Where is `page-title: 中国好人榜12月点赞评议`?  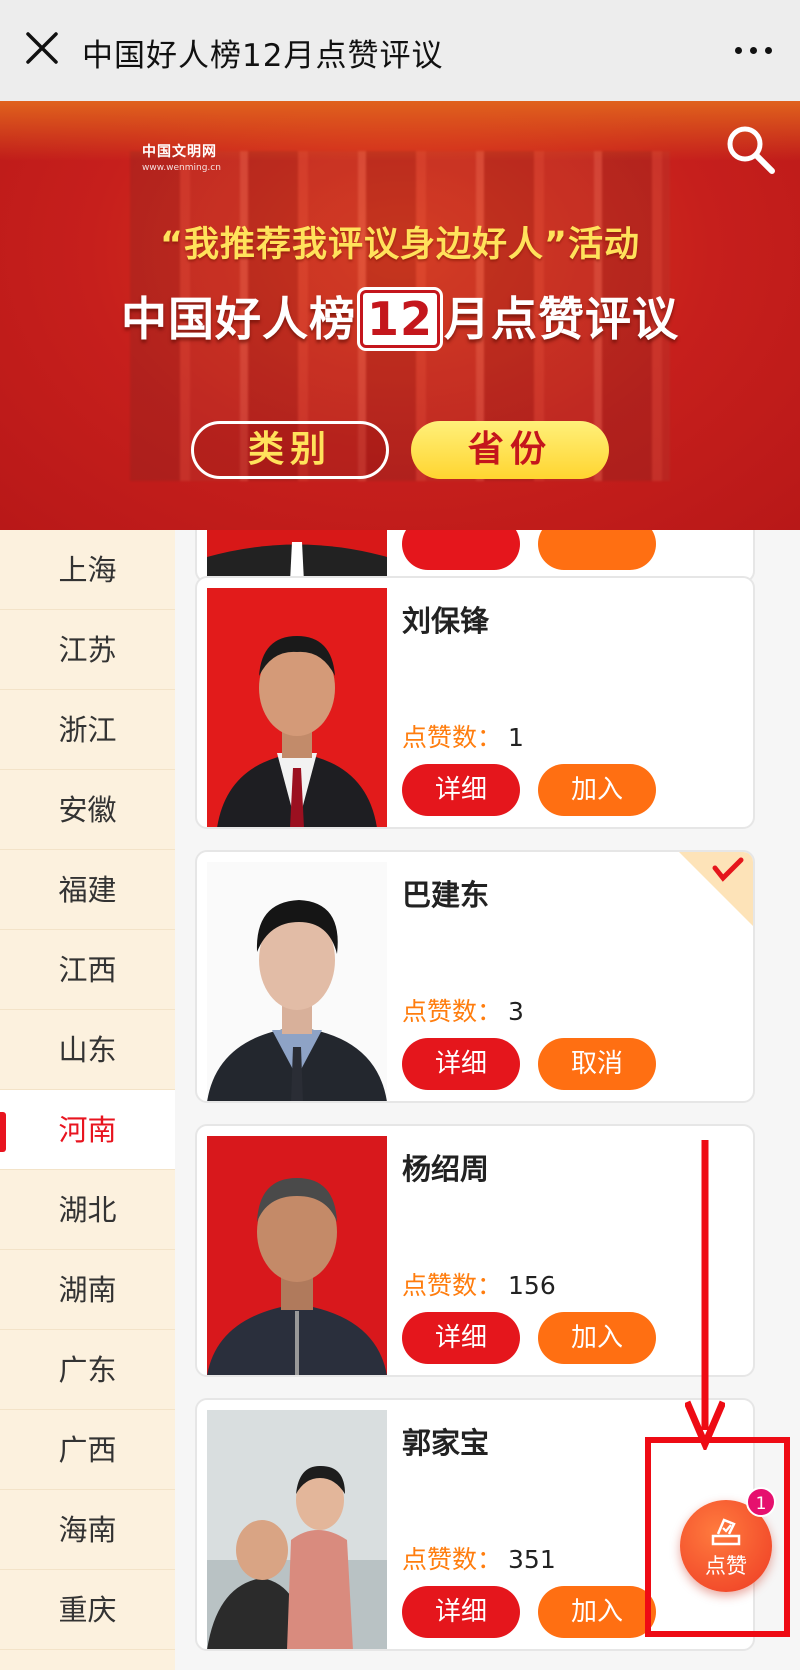 page-title: 中国好人榜12月点赞评议 is located at coordinates (263, 56).